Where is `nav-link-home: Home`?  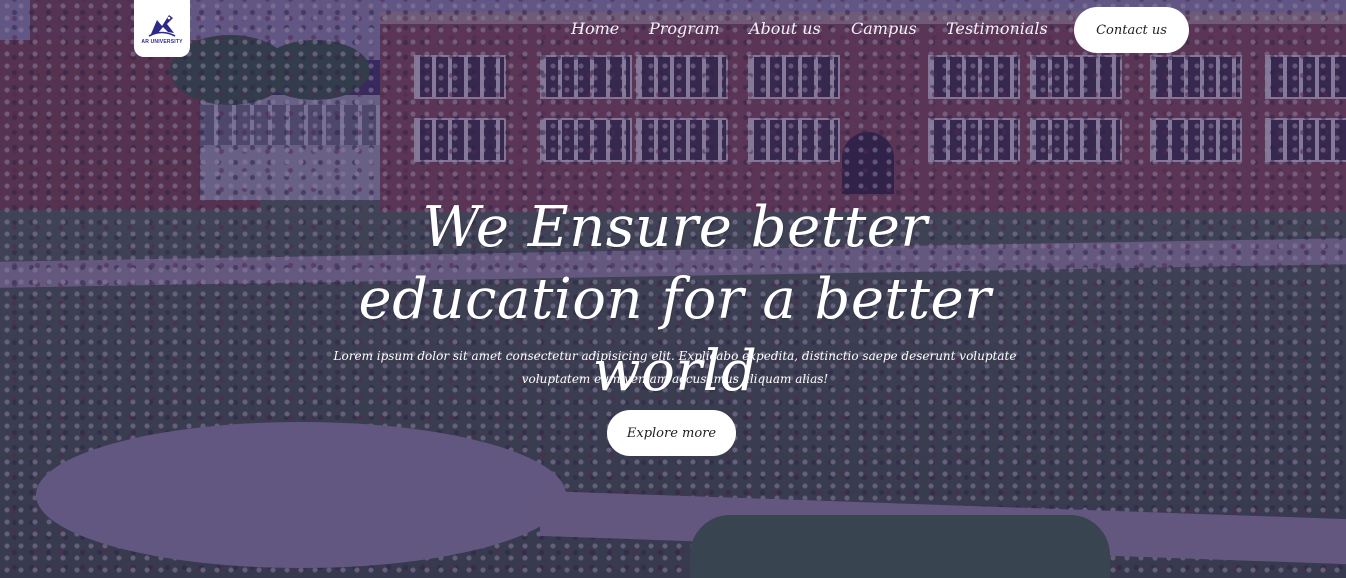
nav-link-home: Home is located at coordinates (595, 28).